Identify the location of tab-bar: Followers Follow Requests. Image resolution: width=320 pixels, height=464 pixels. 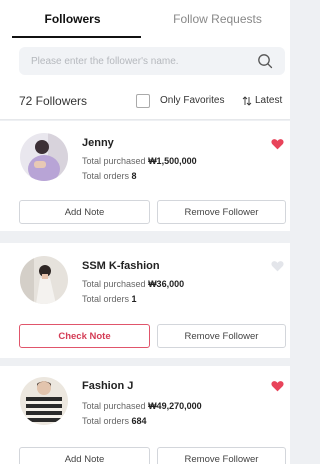
(145, 19).